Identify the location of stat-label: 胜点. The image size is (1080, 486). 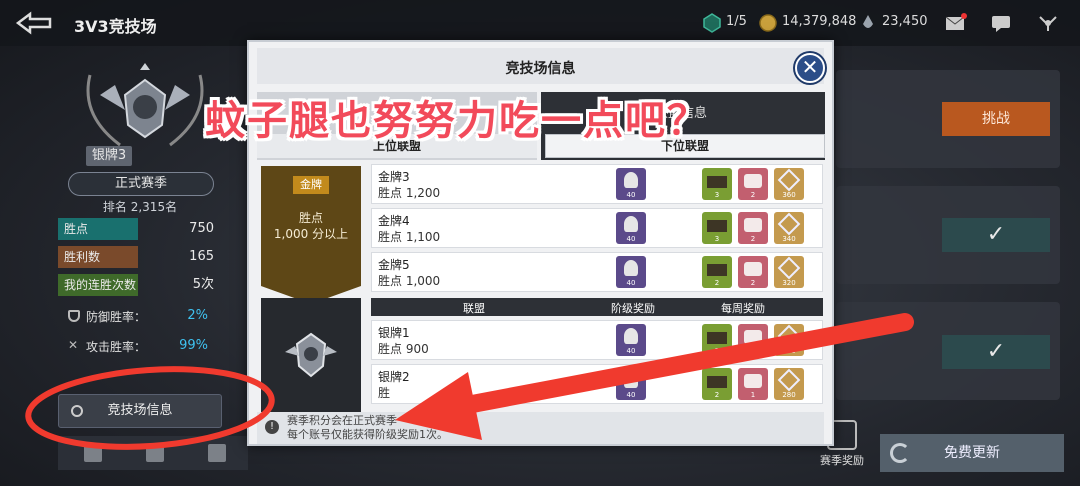
(98, 229).